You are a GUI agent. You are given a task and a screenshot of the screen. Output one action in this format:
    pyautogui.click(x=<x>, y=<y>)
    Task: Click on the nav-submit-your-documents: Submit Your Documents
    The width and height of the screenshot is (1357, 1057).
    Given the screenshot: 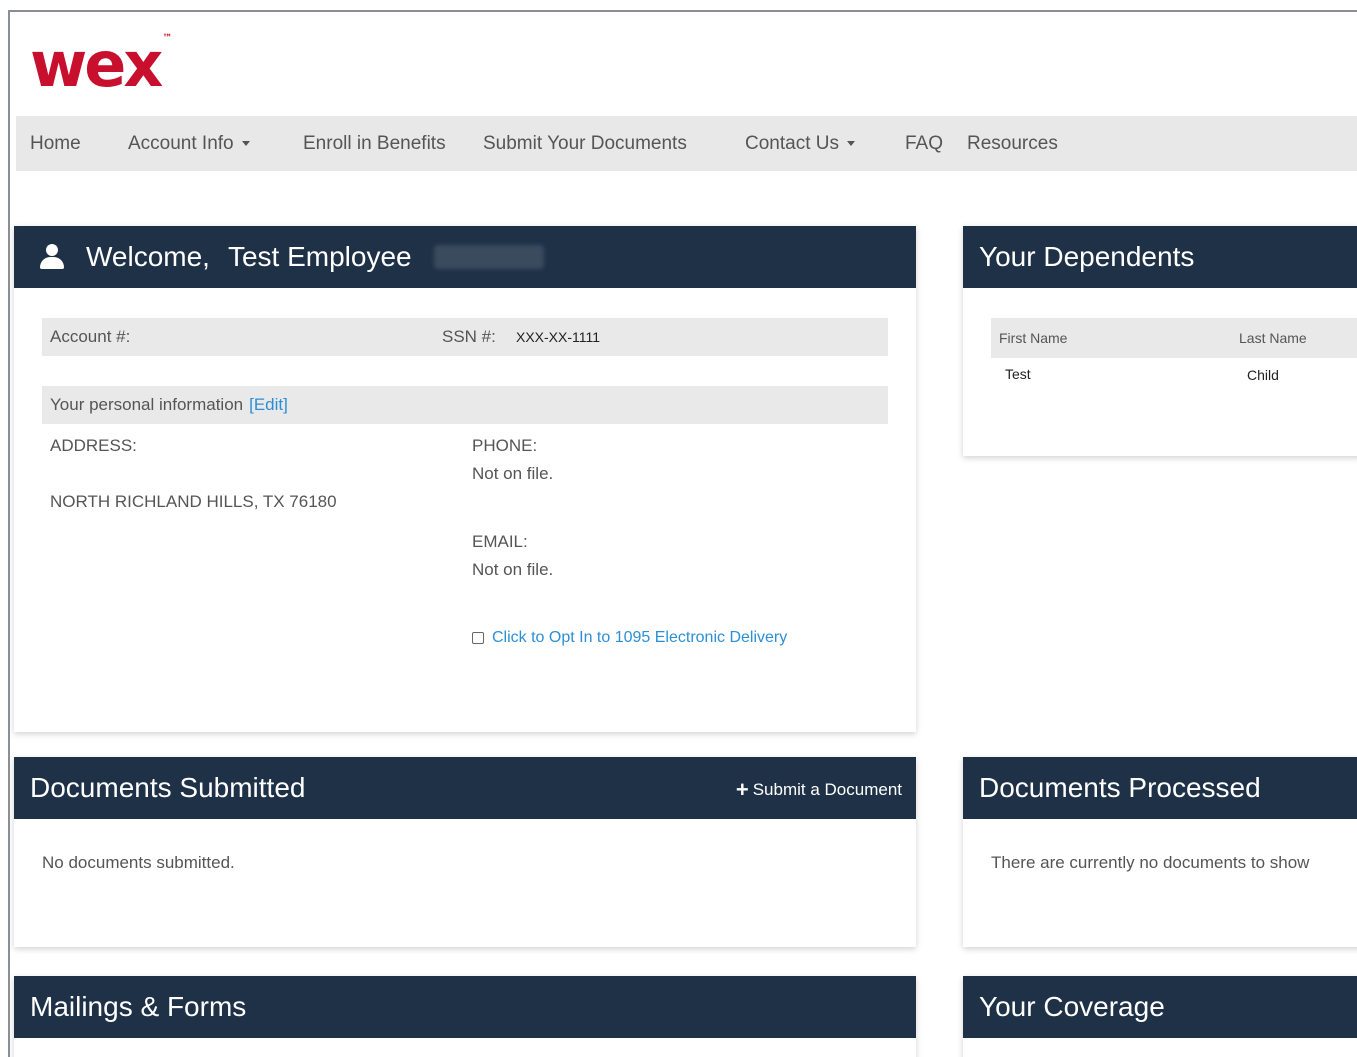 What is the action you would take?
    pyautogui.click(x=585, y=144)
    